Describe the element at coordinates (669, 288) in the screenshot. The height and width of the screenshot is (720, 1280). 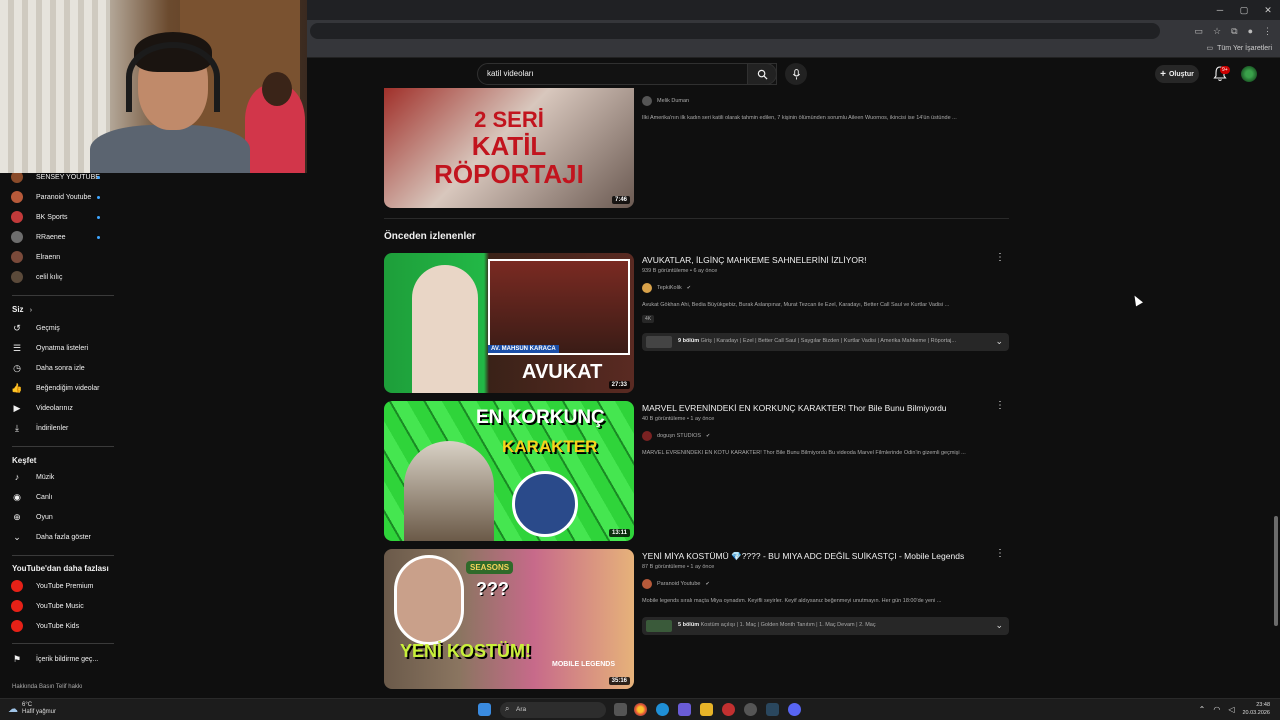
I see `channel-name: TepkiKolik` at that location.